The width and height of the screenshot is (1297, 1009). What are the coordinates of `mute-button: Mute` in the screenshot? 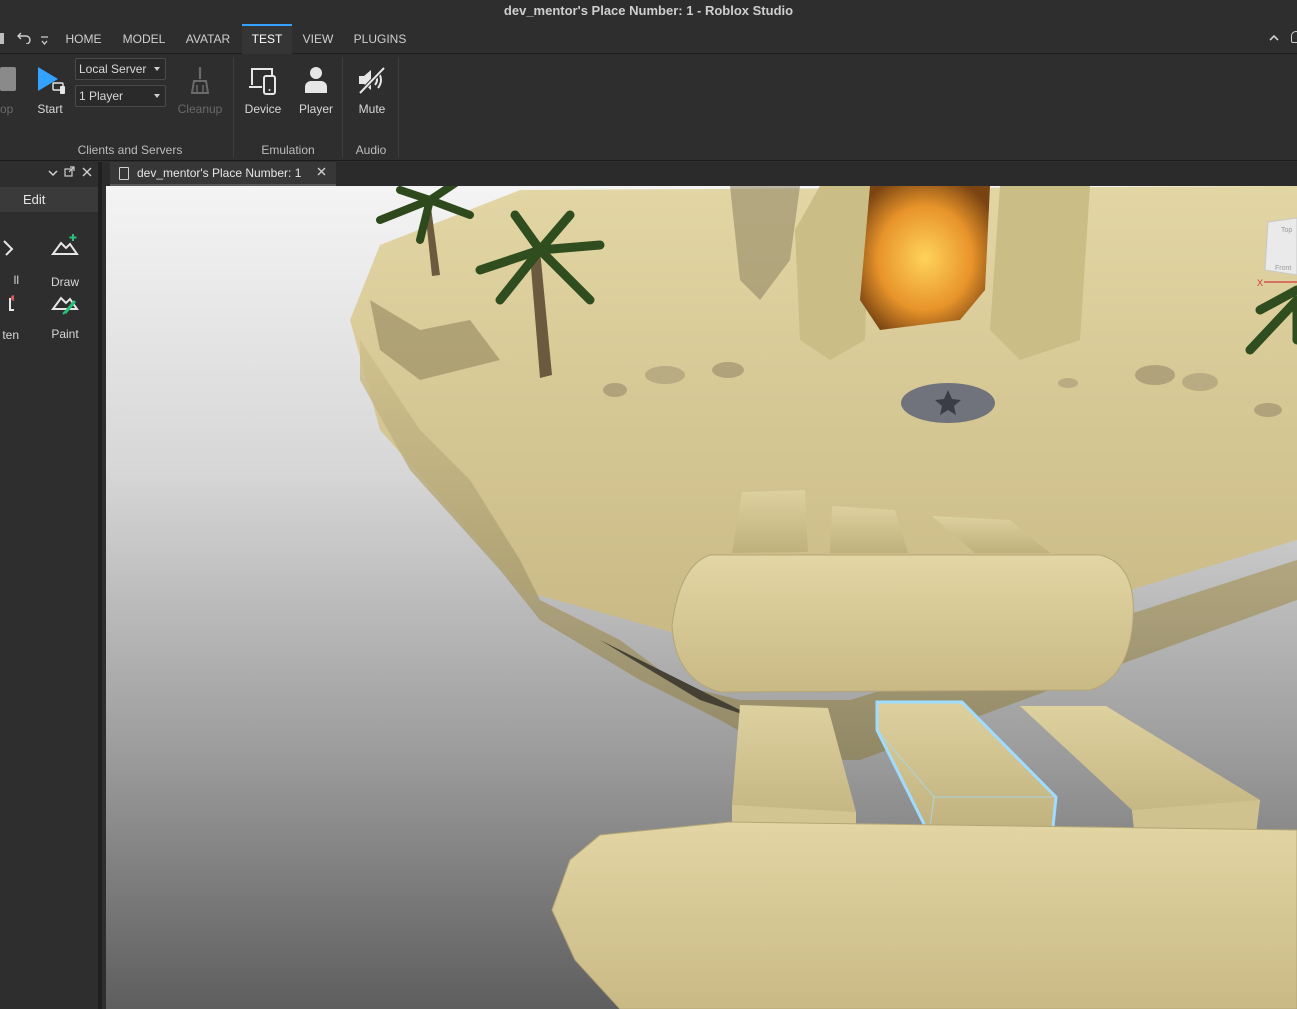 It's located at (372, 96).